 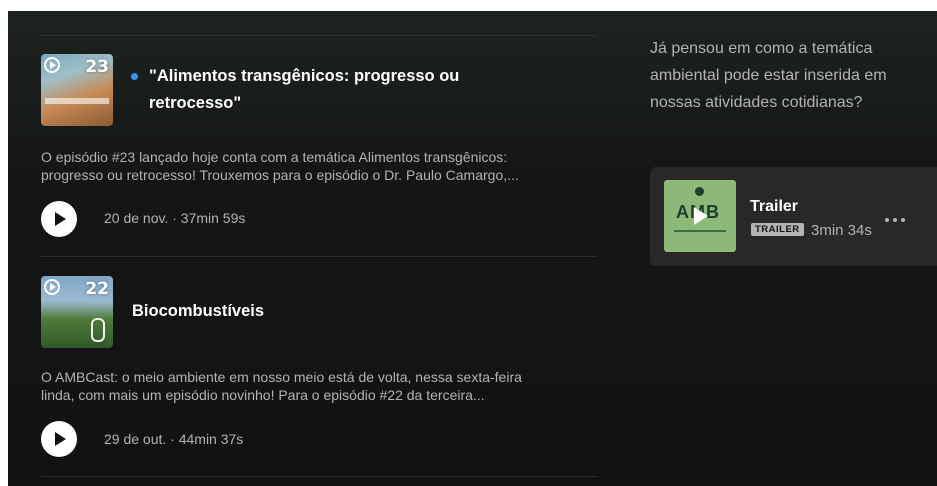 I want to click on leaf-icon, so click(x=699, y=191).